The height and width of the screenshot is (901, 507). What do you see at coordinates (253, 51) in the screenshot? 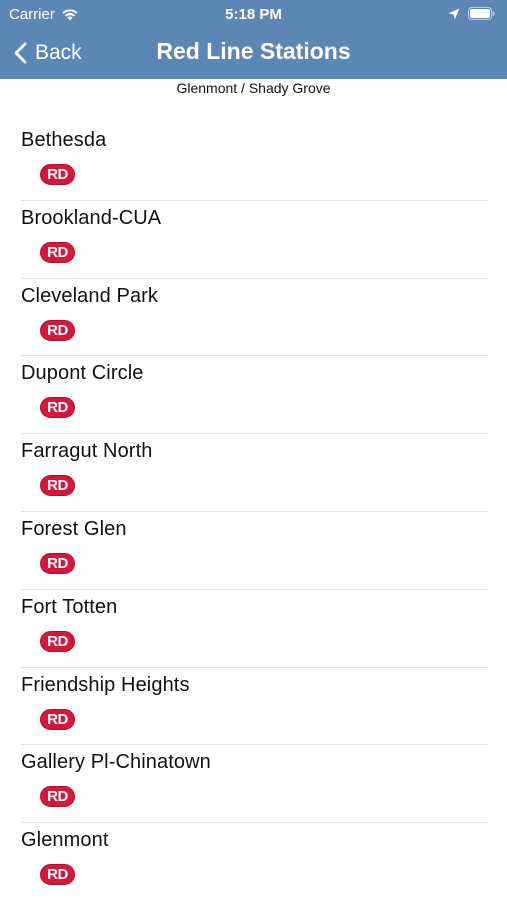
I see `page-title: Red Line Stations` at bounding box center [253, 51].